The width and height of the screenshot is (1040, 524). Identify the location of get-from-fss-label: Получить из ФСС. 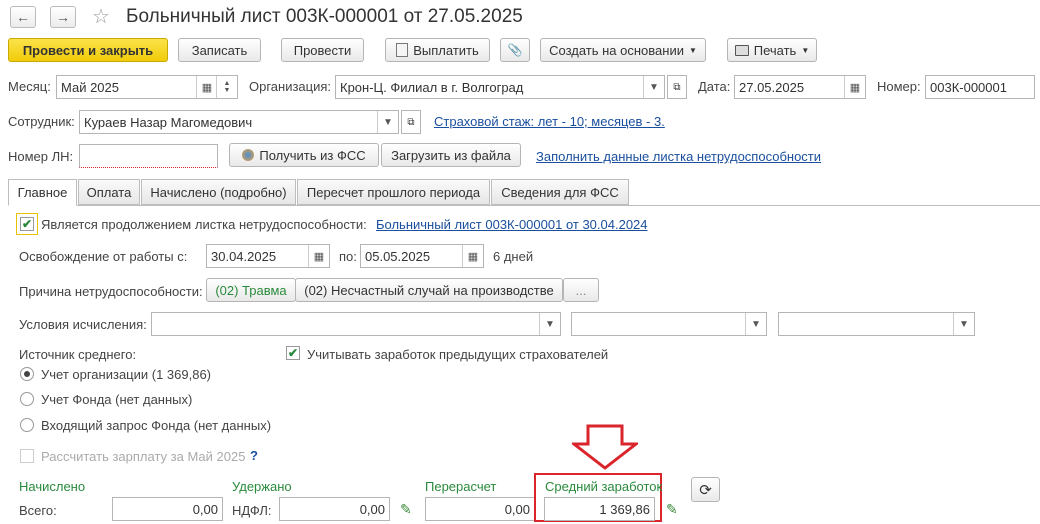
(312, 155).